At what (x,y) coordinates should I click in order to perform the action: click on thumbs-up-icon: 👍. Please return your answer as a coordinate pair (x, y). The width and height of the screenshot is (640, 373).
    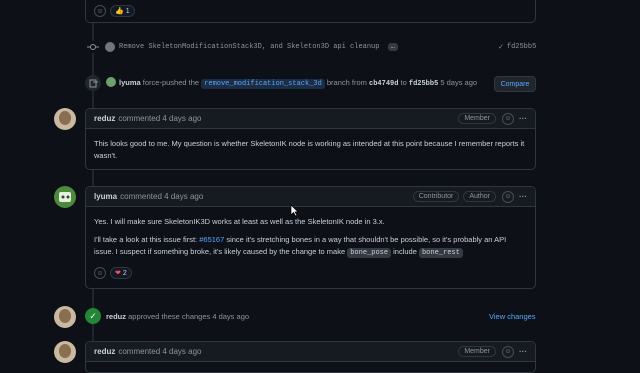
    Looking at the image, I should click on (119, 11).